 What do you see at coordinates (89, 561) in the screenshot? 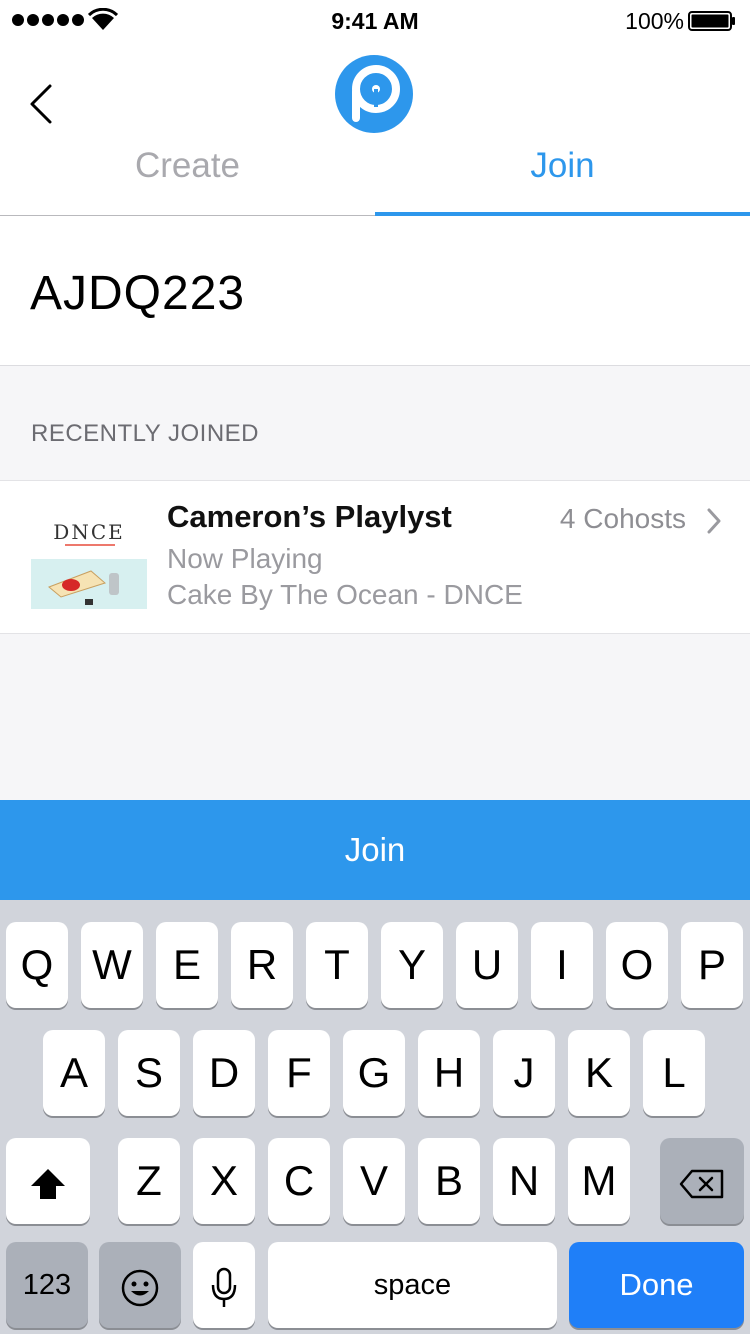
I see `album-art: DNCE` at bounding box center [89, 561].